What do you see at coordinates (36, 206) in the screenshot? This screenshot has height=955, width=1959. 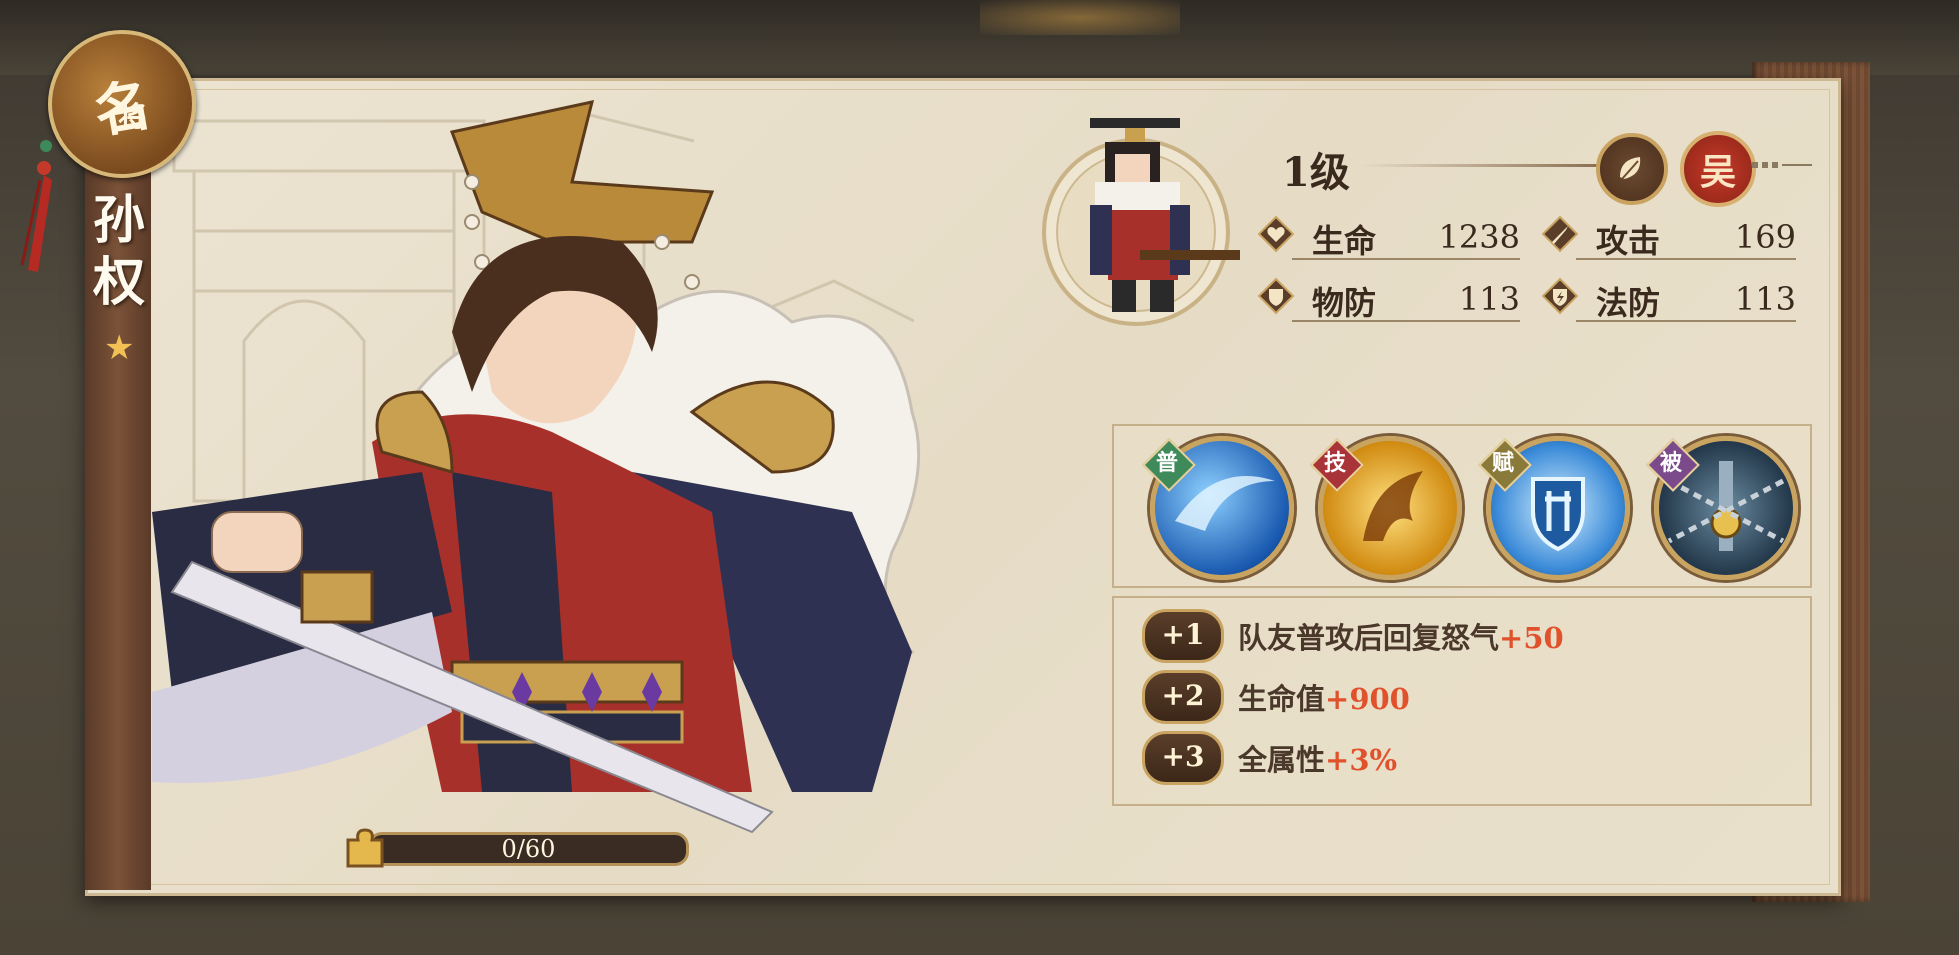 I see `tassel-icon` at bounding box center [36, 206].